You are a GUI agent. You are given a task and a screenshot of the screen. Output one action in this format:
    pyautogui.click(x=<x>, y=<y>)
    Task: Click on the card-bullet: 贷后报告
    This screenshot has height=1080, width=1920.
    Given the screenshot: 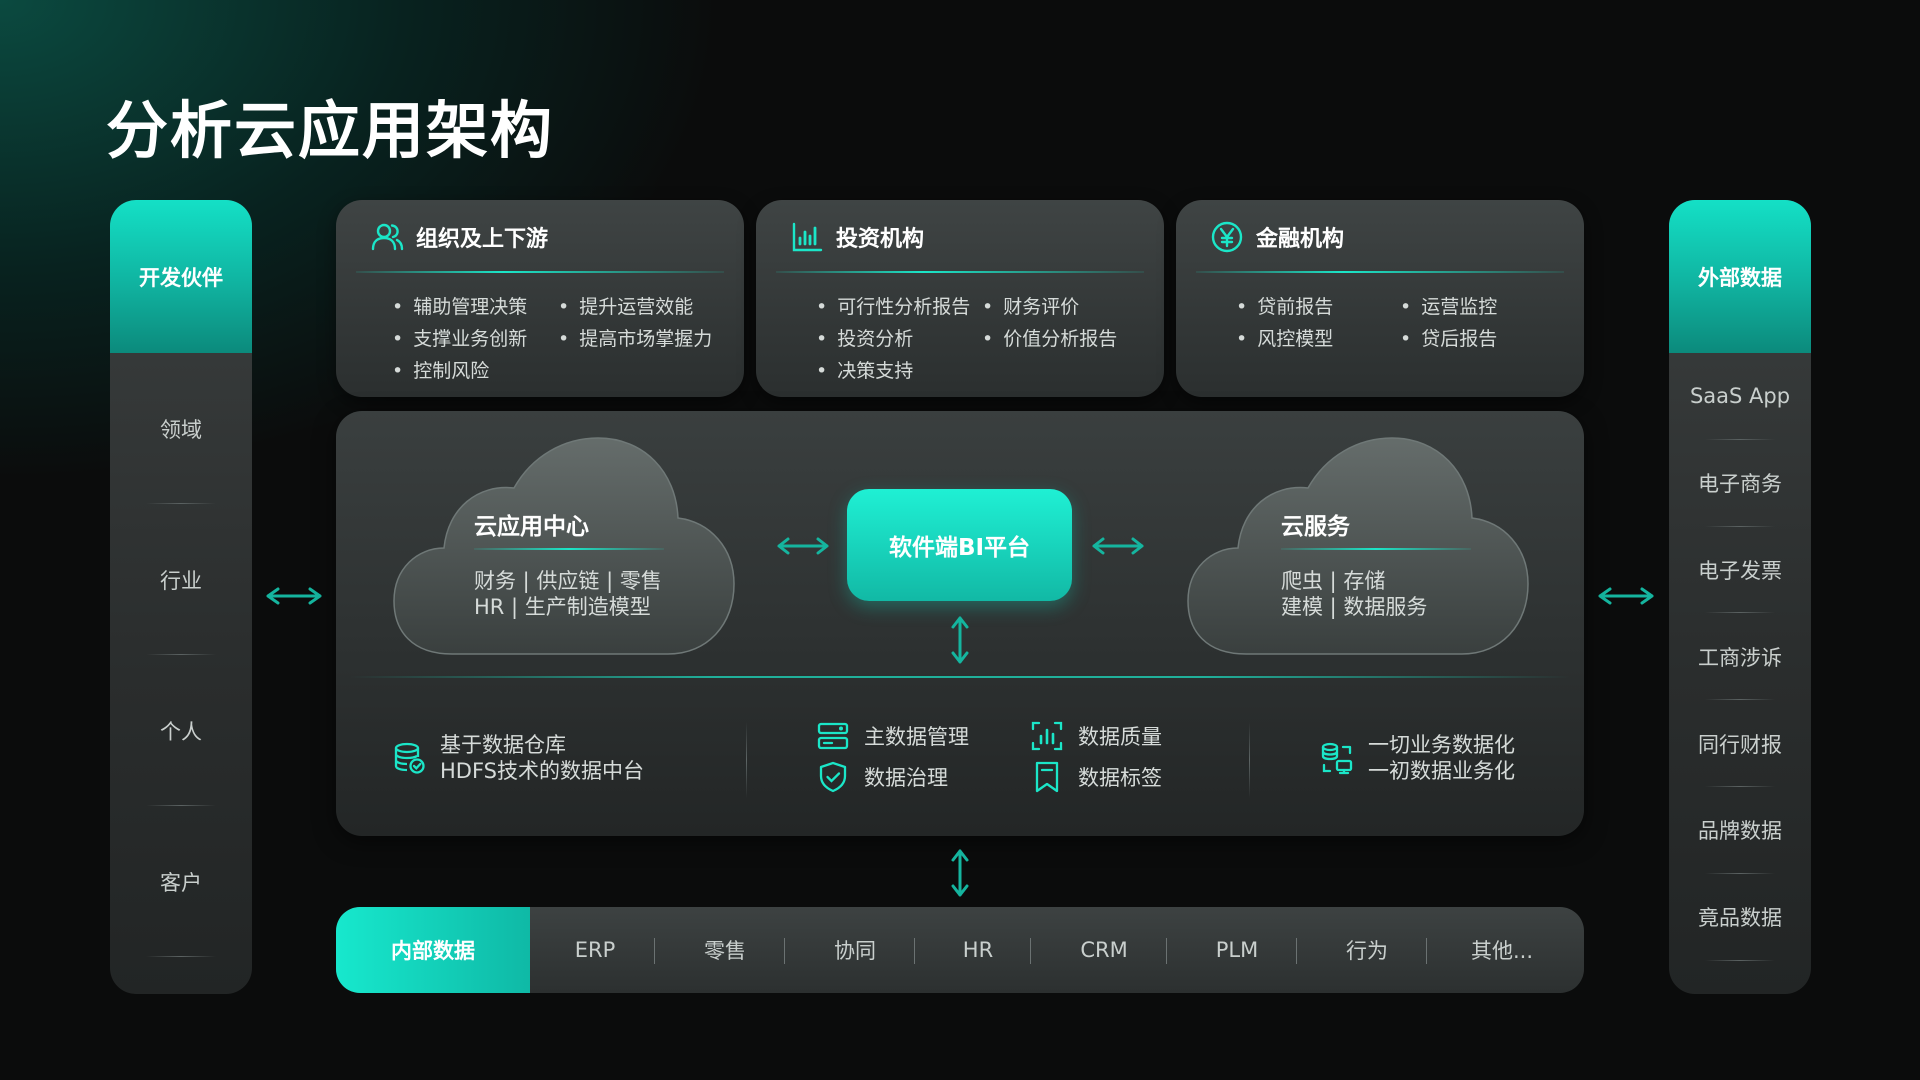 What is the action you would take?
    pyautogui.click(x=1448, y=337)
    